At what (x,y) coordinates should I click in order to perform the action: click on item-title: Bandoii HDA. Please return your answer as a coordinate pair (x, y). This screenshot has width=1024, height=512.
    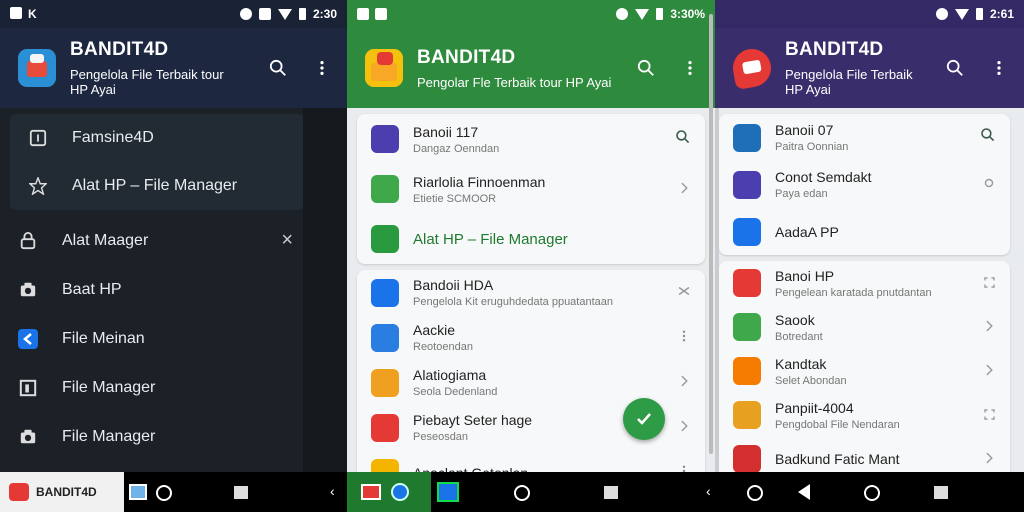
    Looking at the image, I should click on (453, 285).